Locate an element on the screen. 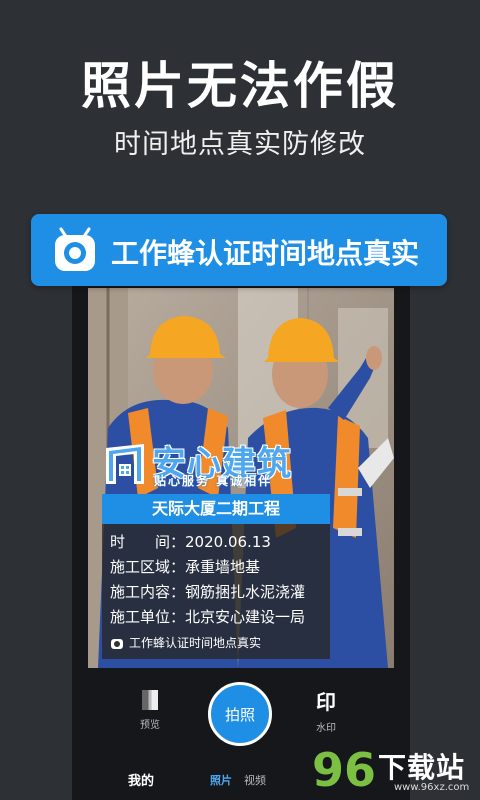 This screenshot has height=800, width=480. detail-value: 承重墙地基 is located at coordinates (223, 567).